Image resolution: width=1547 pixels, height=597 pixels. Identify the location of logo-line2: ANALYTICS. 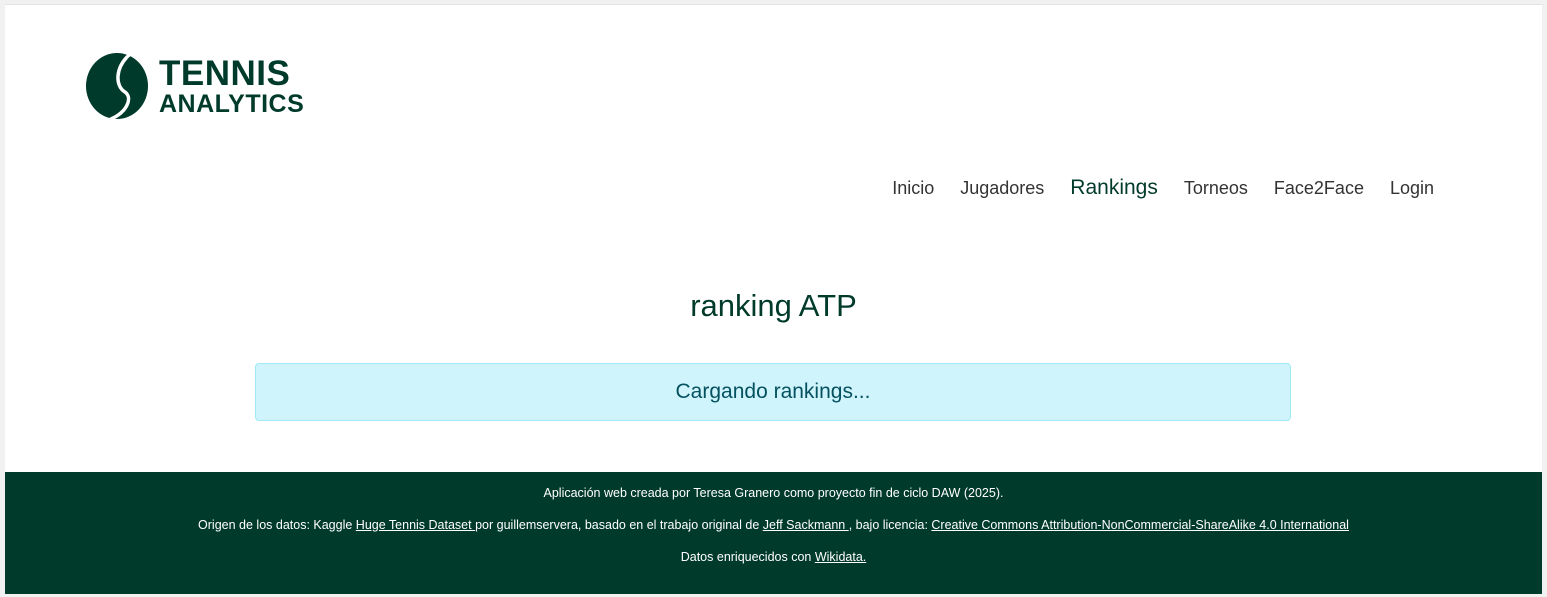
(232, 103).